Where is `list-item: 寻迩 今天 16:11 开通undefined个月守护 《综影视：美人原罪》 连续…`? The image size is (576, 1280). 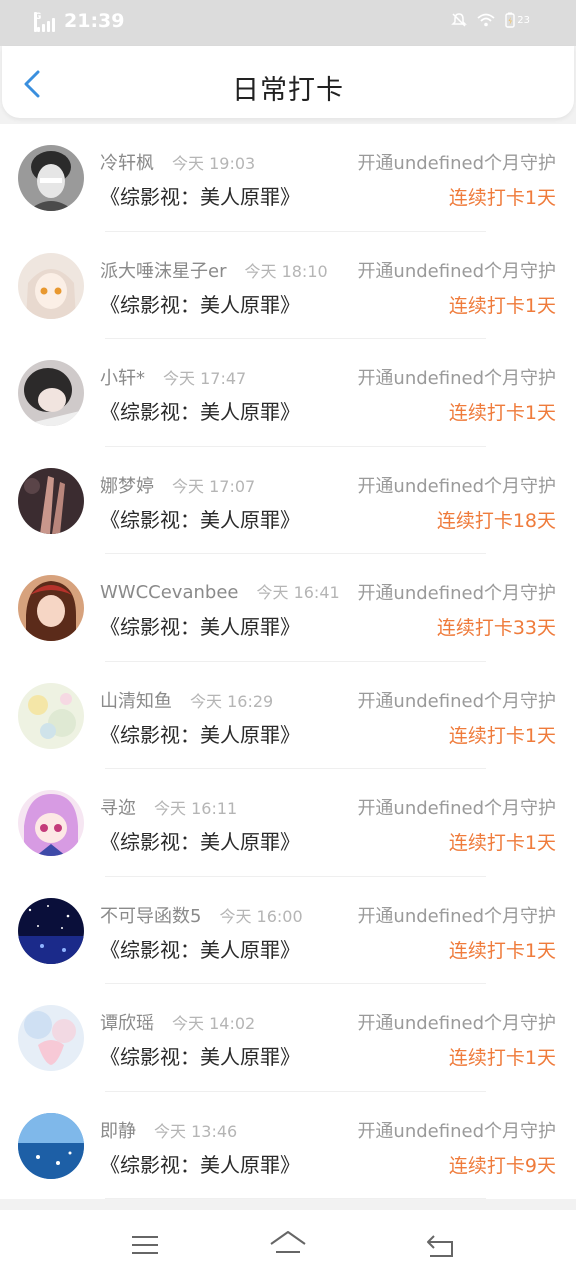 list-item: 寻迩 今天 16:11 开通undefined个月守护 《综影视：美人原罪》 连续… is located at coordinates (288, 823).